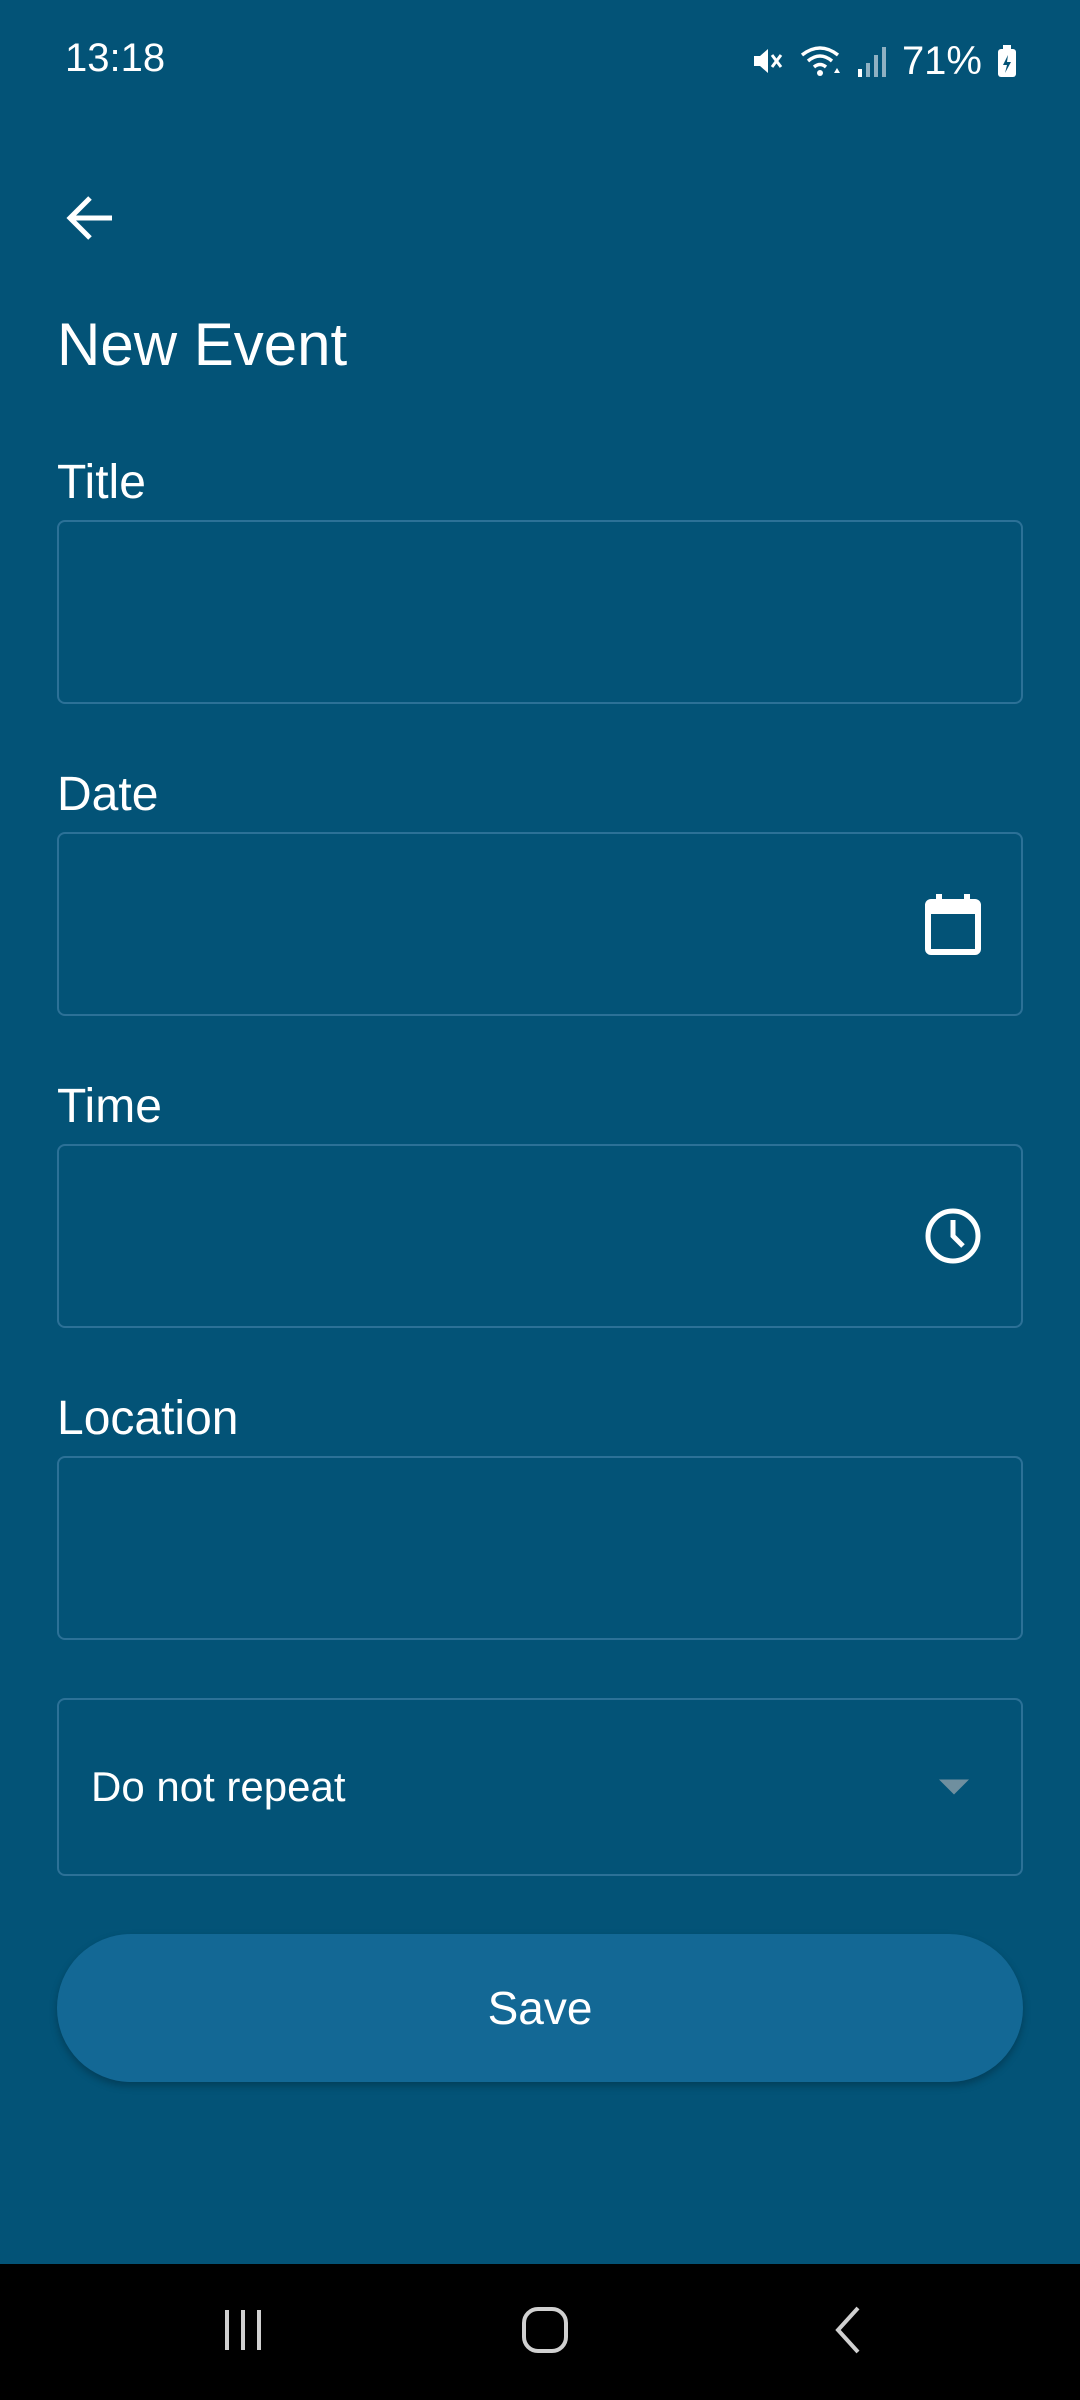 This screenshot has height=2400, width=1080. I want to click on signal-icon, so click(872, 61).